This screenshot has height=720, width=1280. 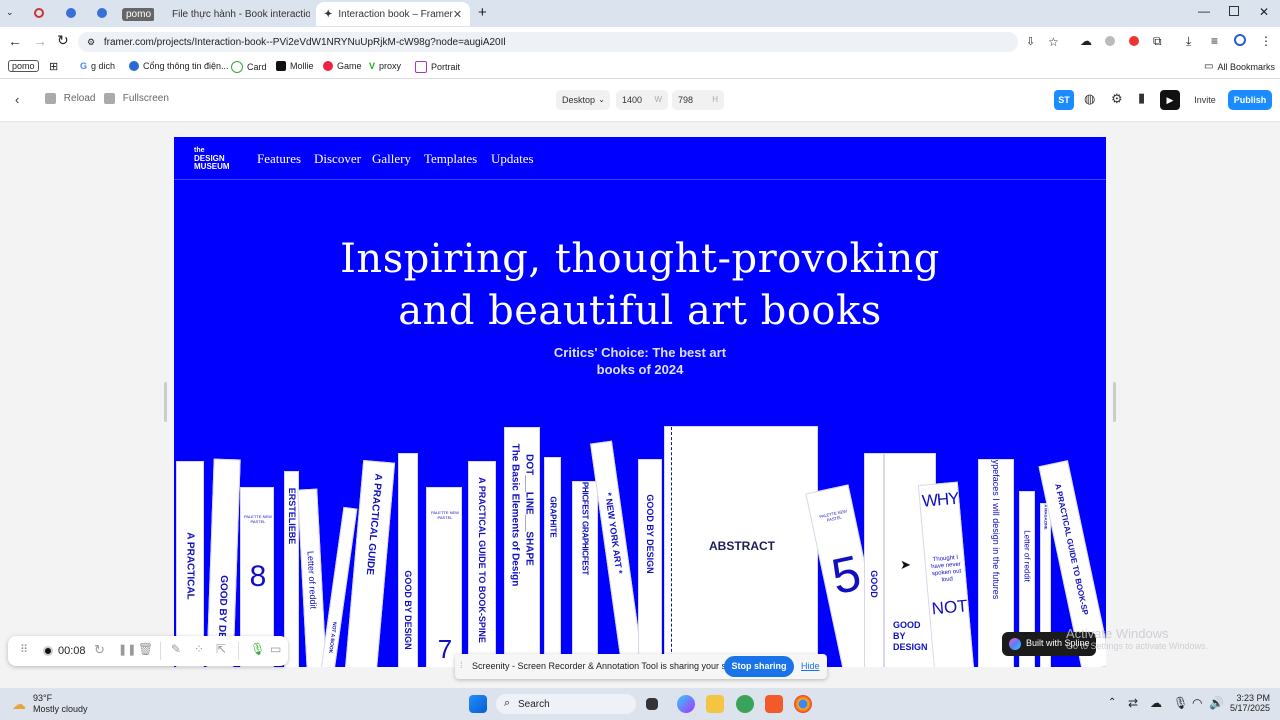 What do you see at coordinates (393, 14) in the screenshot?
I see `tab-interaction-book-framer: ✦ Interaction book – Framer ✕` at bounding box center [393, 14].